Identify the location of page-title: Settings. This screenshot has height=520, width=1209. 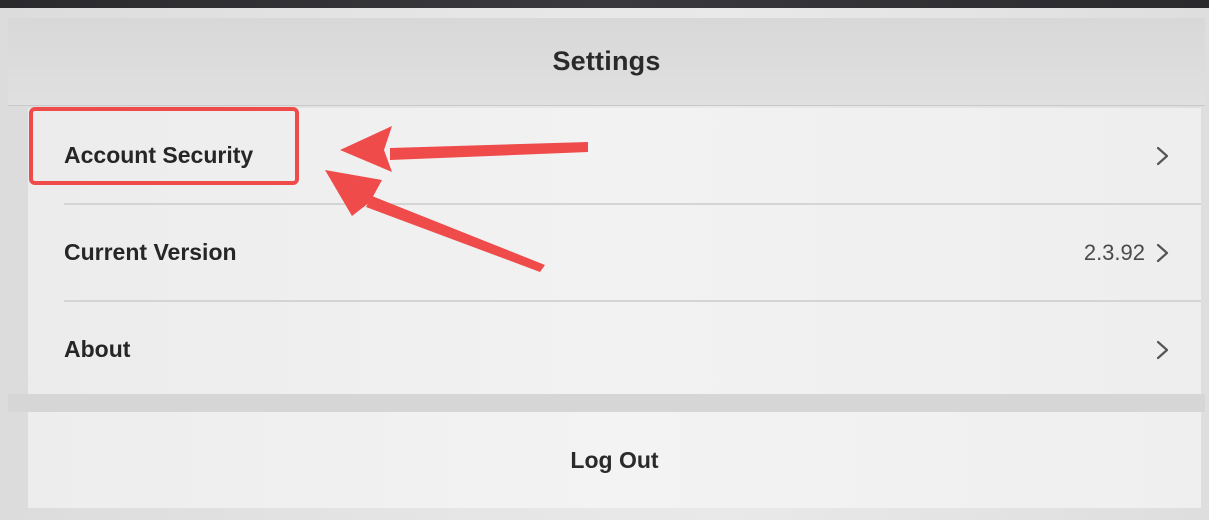
(606, 61).